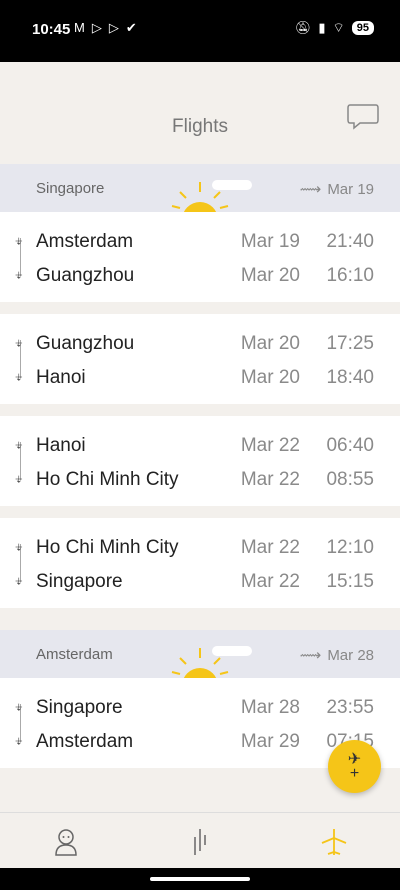 The width and height of the screenshot is (400, 890). Describe the element at coordinates (200, 378) in the screenshot. I see `arrival-row: ⍖ Hanoi Mar 20 18:40` at that location.